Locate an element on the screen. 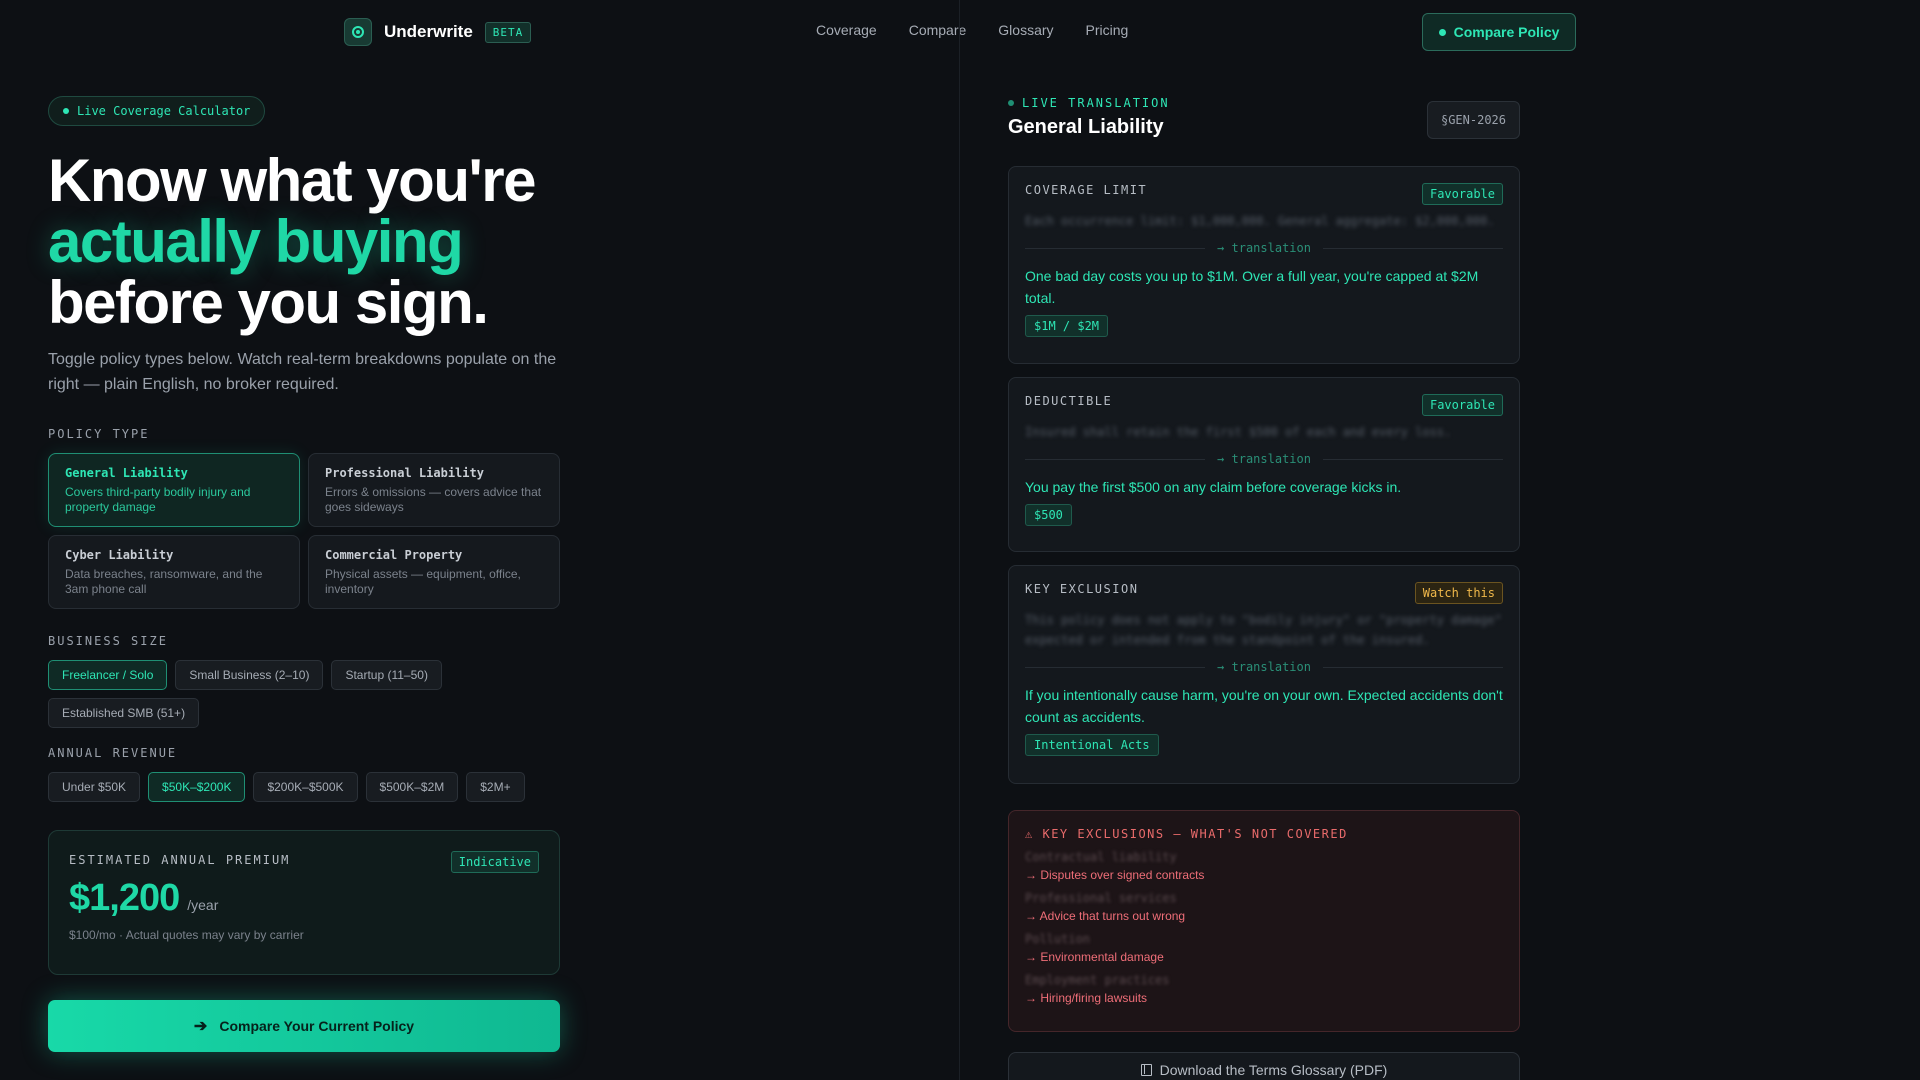 The width and height of the screenshot is (1920, 1080). beta-badge: BETA is located at coordinates (508, 32).